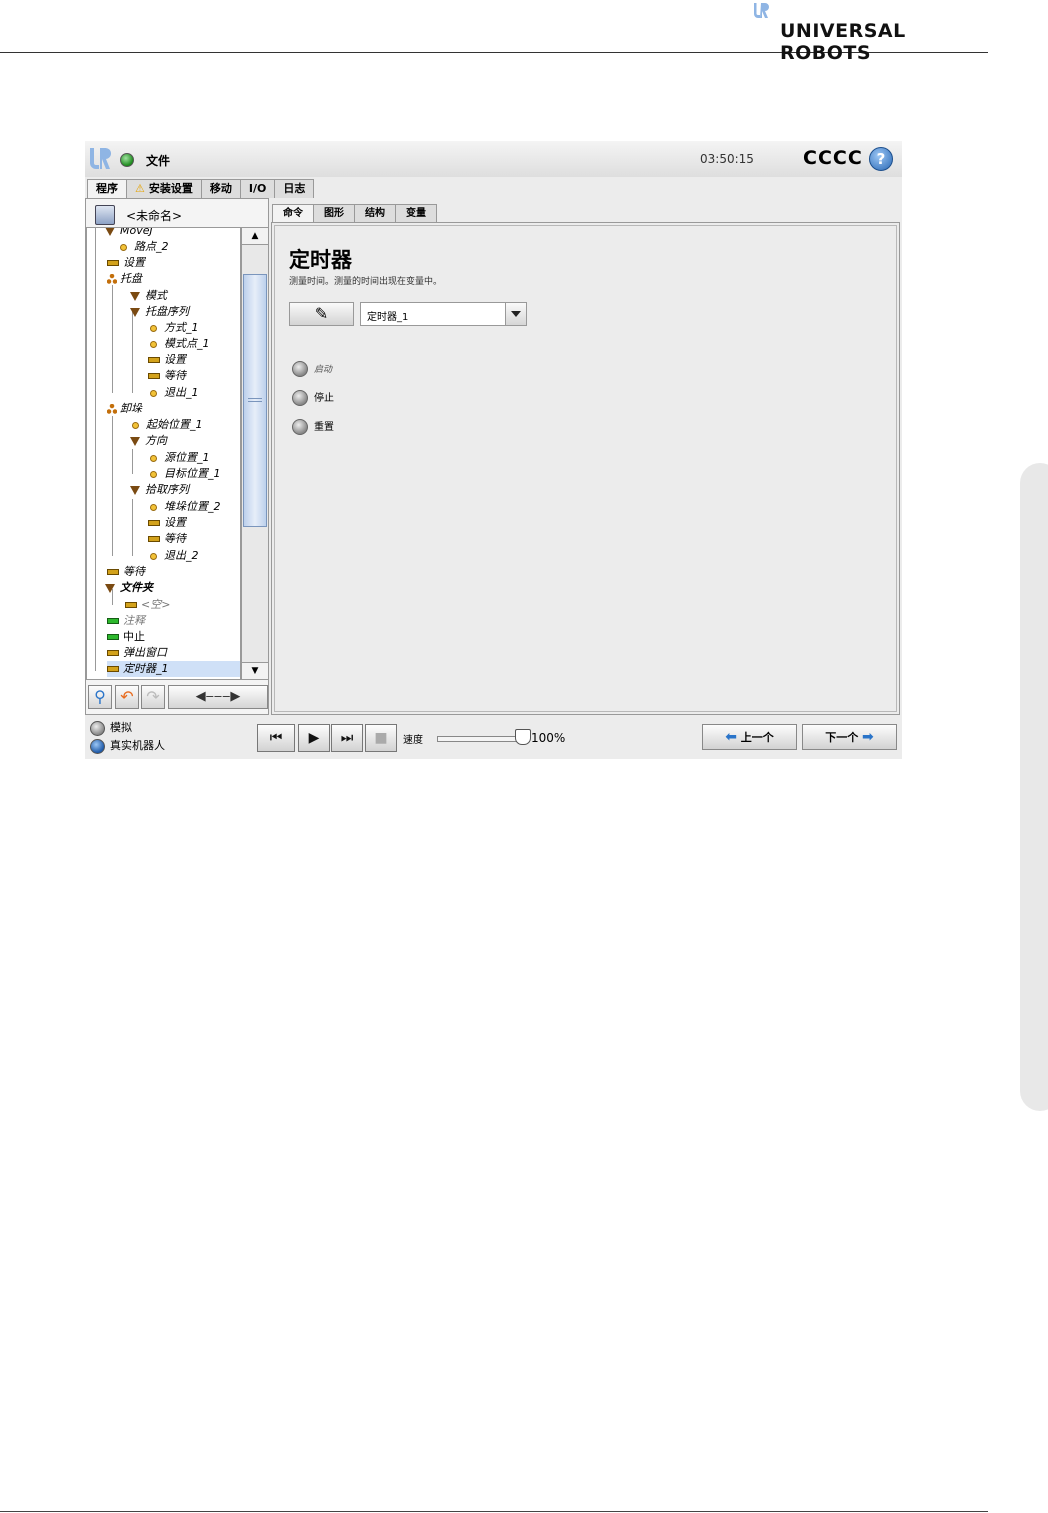  I want to click on bottom-bar: 模拟 真实机器人 ⏮ ▶ ⏭ ■ 速度 100% ⬅ 上一个 下一个 ➡, so click(493, 738).